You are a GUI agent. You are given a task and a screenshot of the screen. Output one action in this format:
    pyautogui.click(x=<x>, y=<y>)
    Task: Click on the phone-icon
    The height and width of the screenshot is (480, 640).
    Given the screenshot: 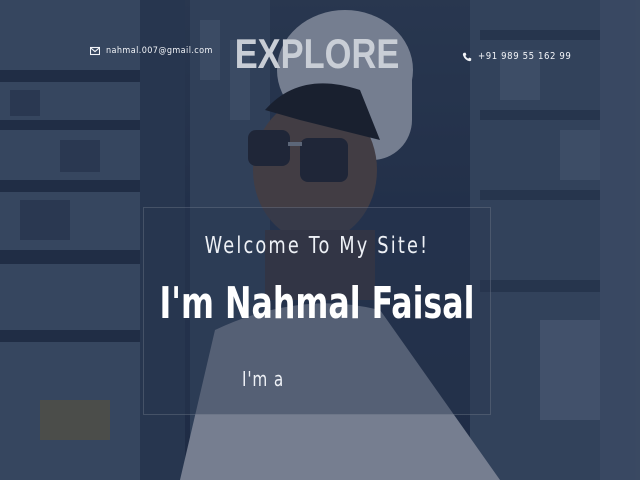 What is the action you would take?
    pyautogui.click(x=467, y=57)
    